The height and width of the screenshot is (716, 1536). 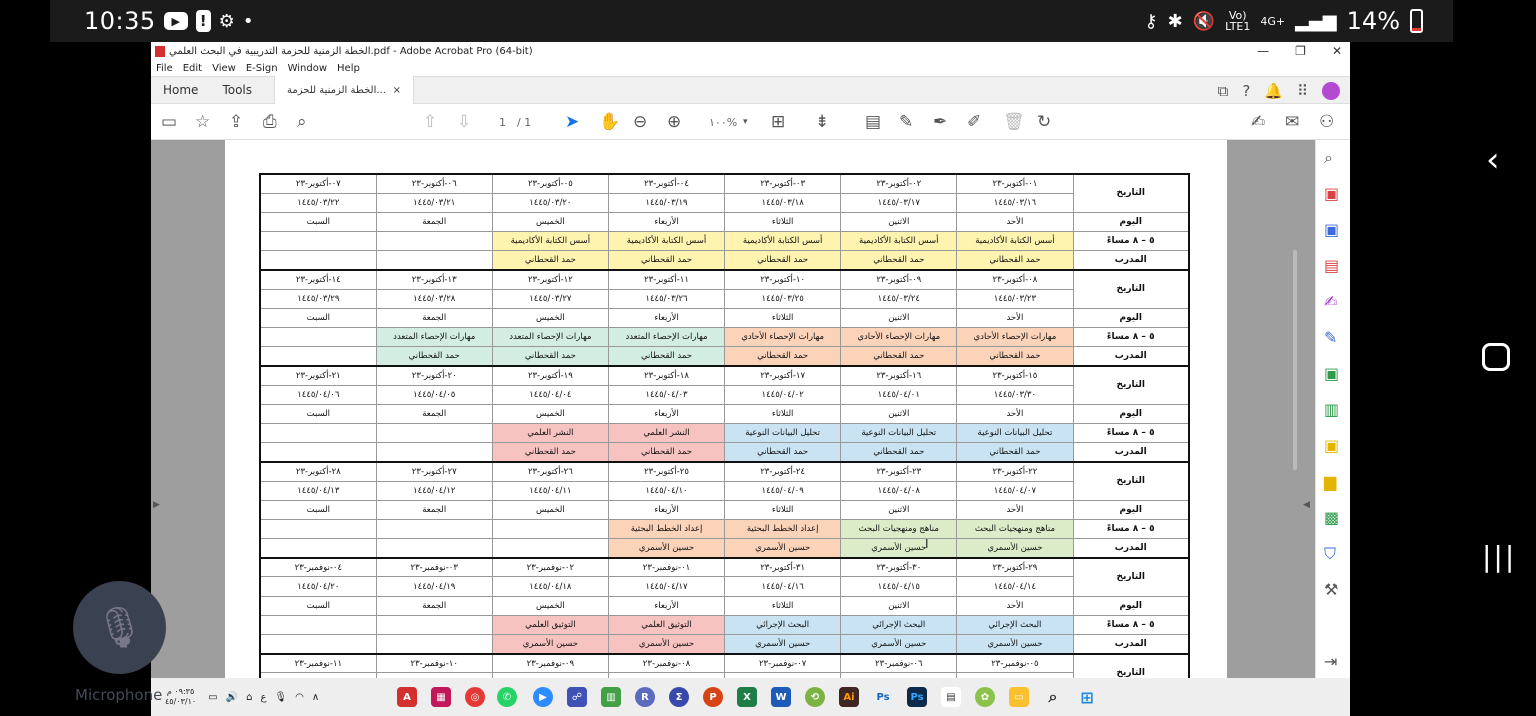 I want to click on start-windows-icon: ⊞, so click(x=1087, y=697).